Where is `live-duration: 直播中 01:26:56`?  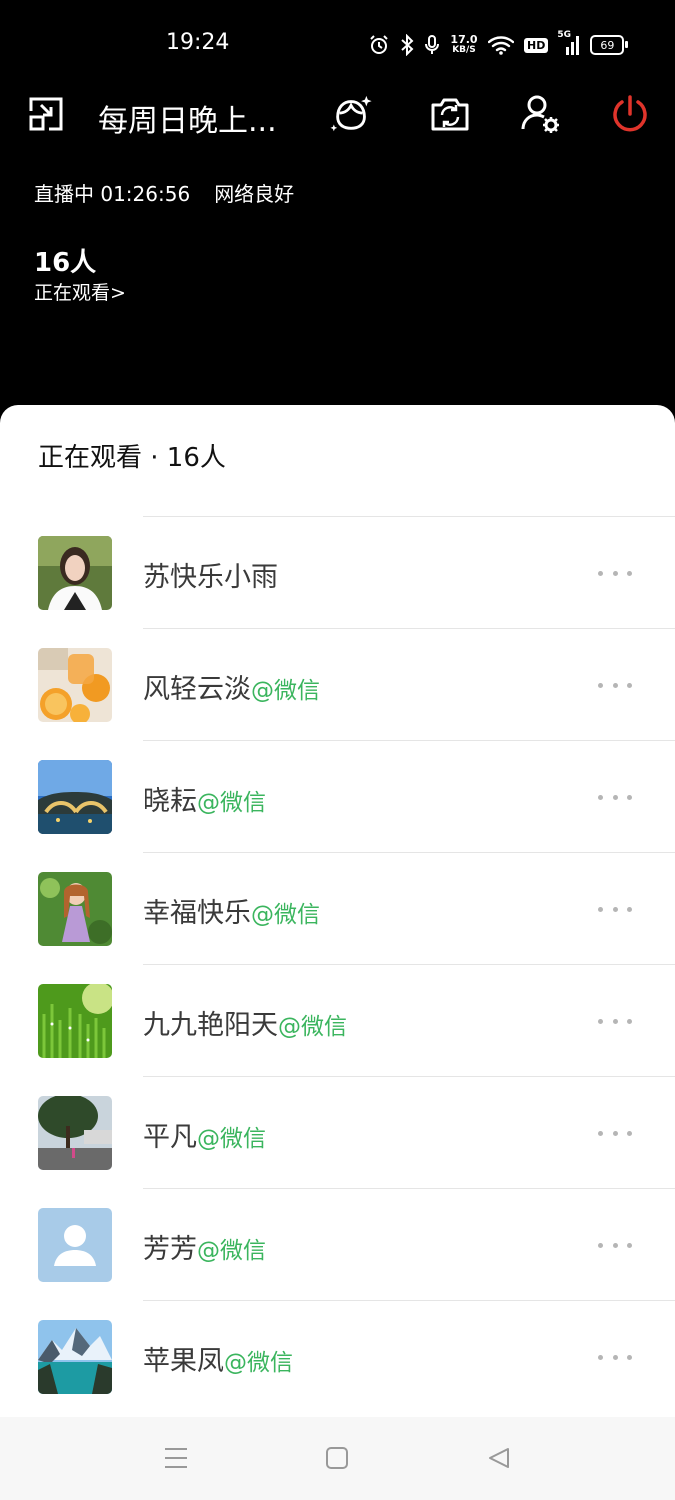 live-duration: 直播中 01:26:56 is located at coordinates (112, 194).